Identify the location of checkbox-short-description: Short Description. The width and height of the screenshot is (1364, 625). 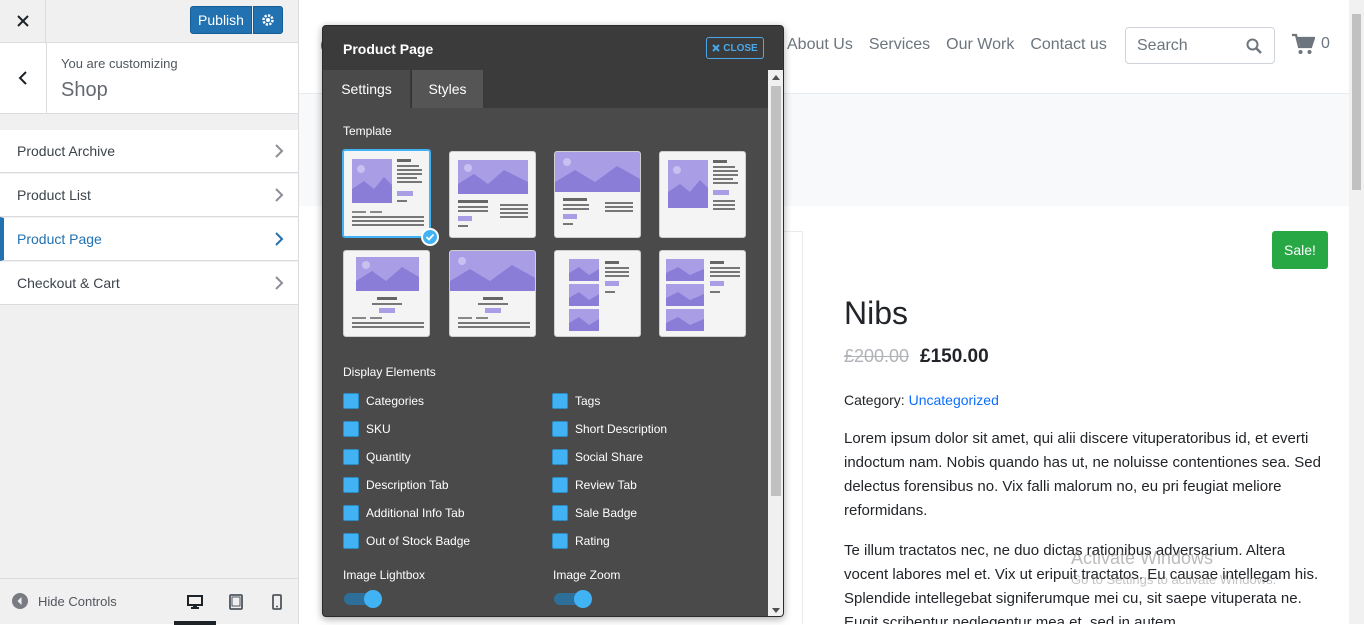
(609, 429).